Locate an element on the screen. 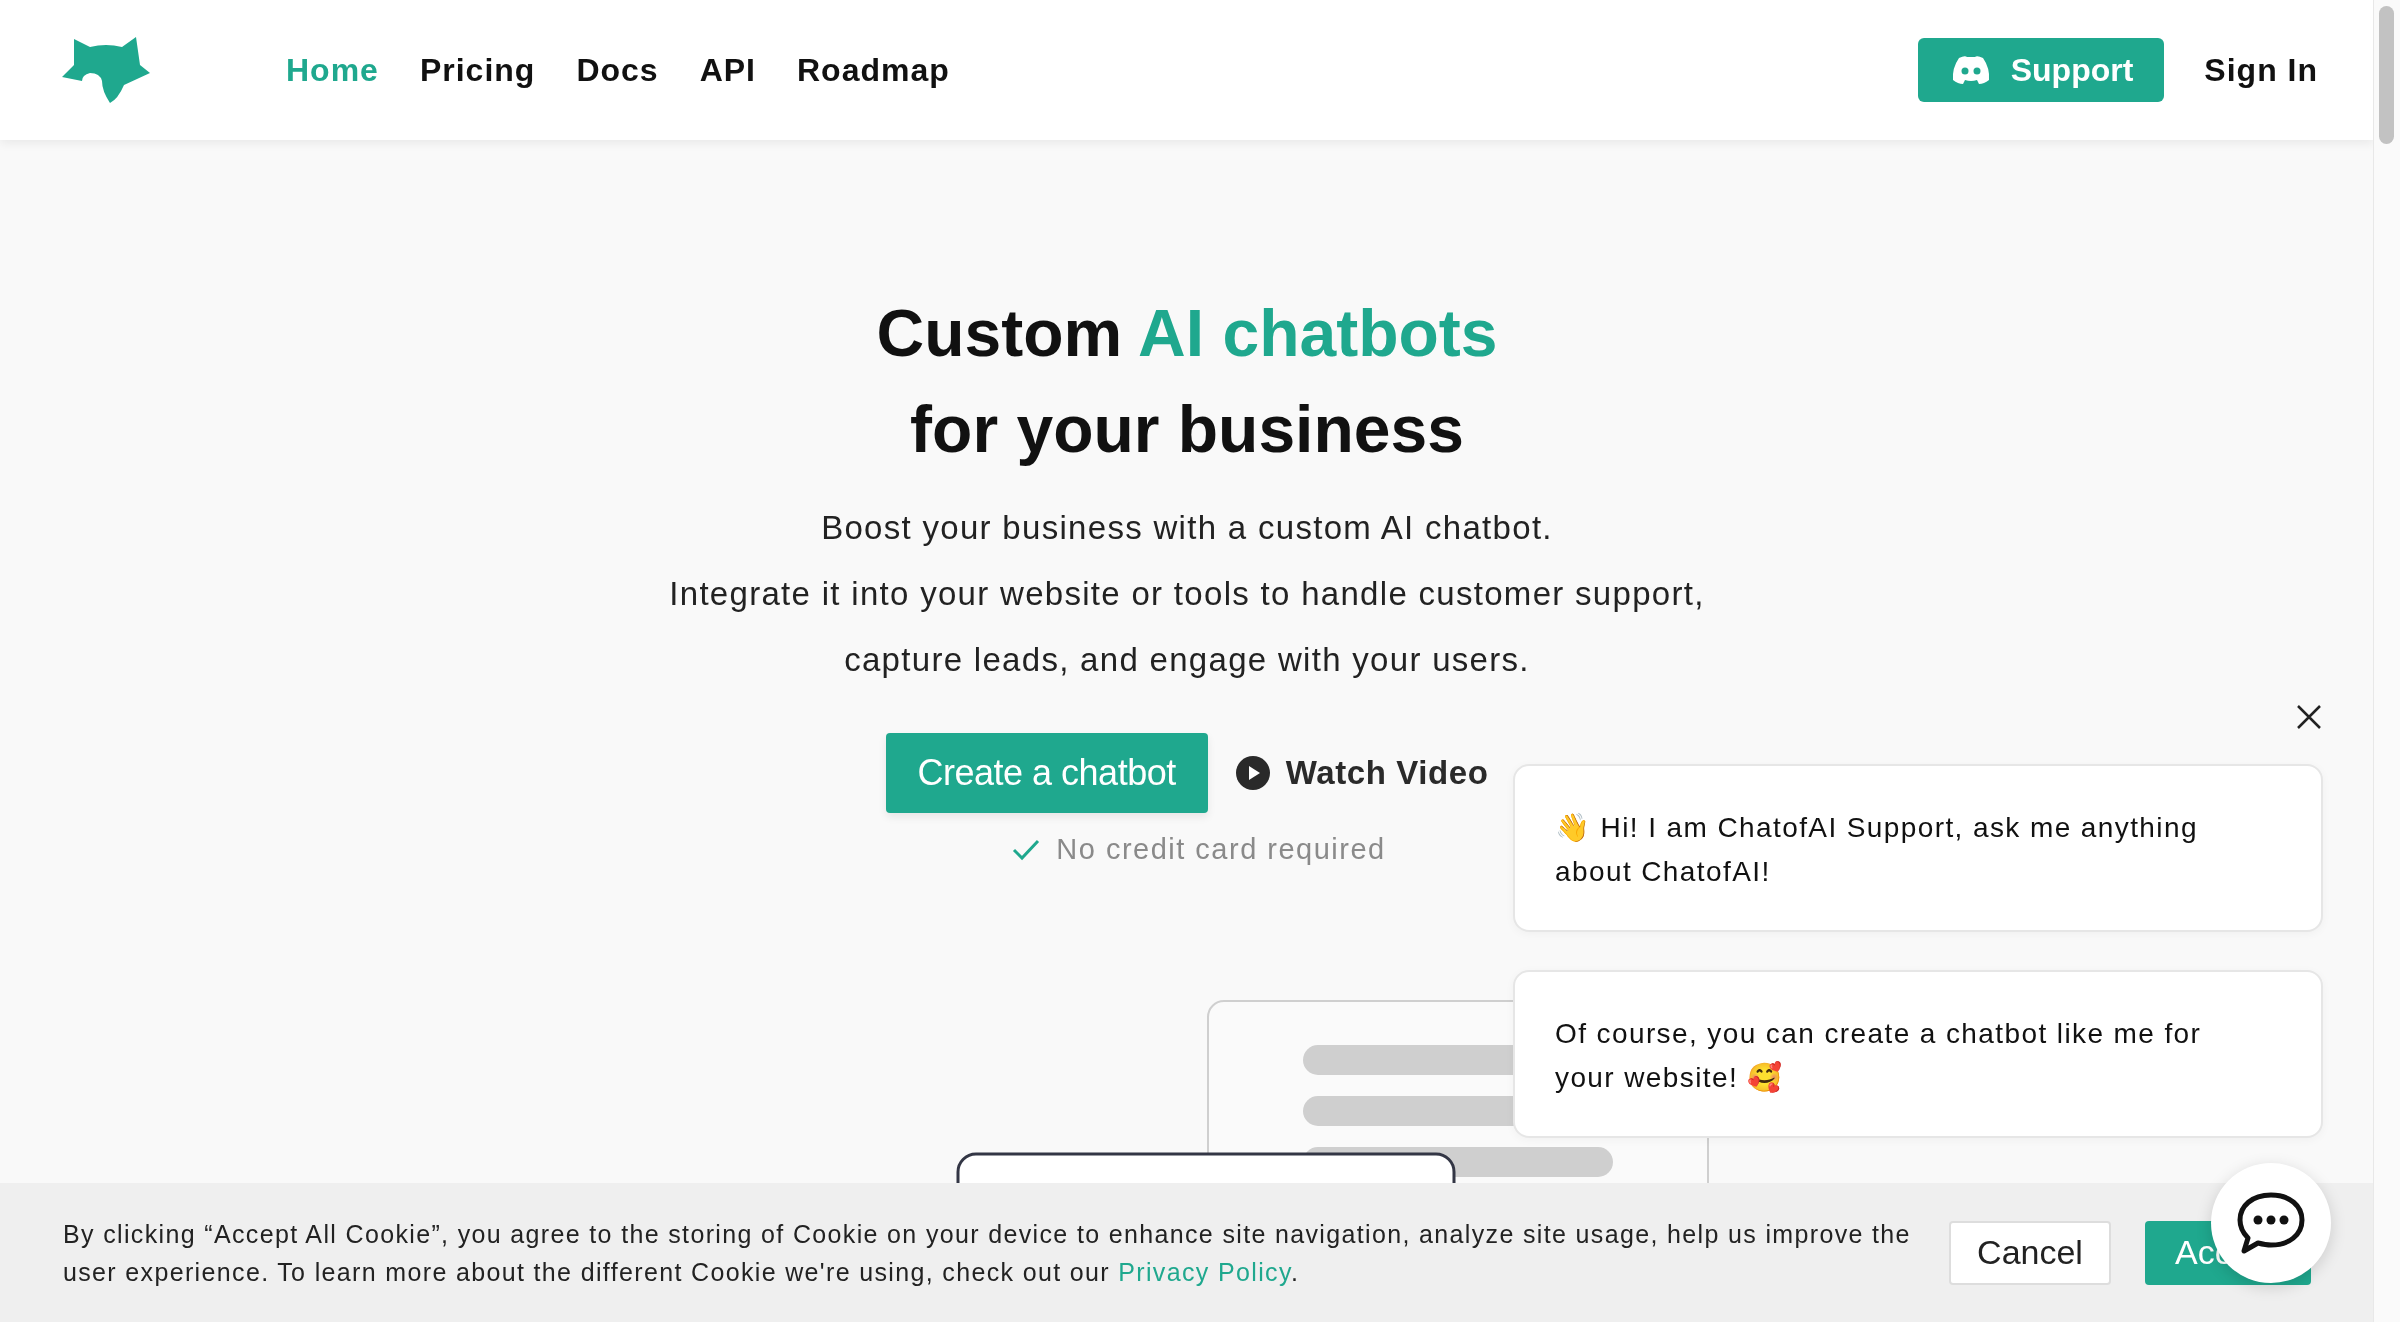 Image resolution: width=2400 pixels, height=1322 pixels. no-credit-card-note: No credit card required is located at coordinates (1221, 849).